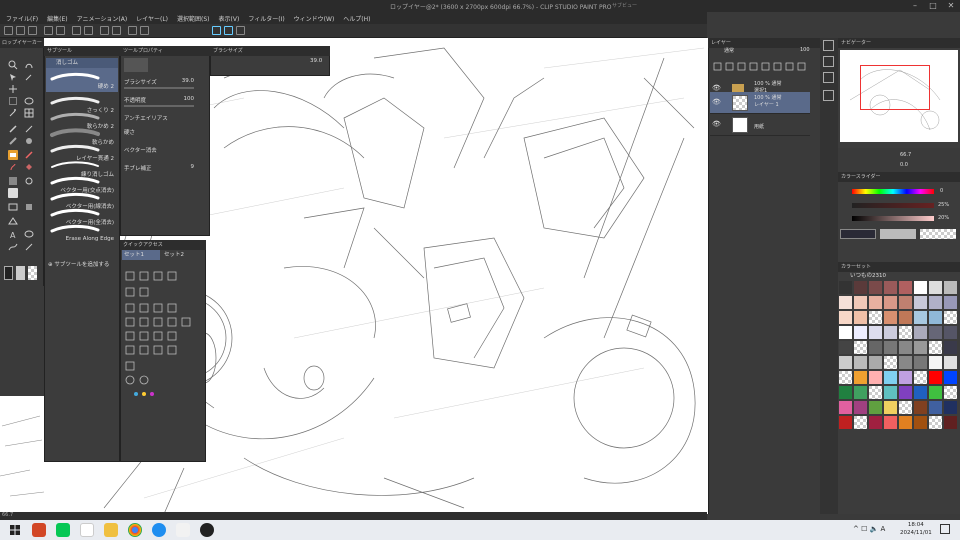 The height and width of the screenshot is (540, 960). I want to click on line-app-icon, so click(63, 530).